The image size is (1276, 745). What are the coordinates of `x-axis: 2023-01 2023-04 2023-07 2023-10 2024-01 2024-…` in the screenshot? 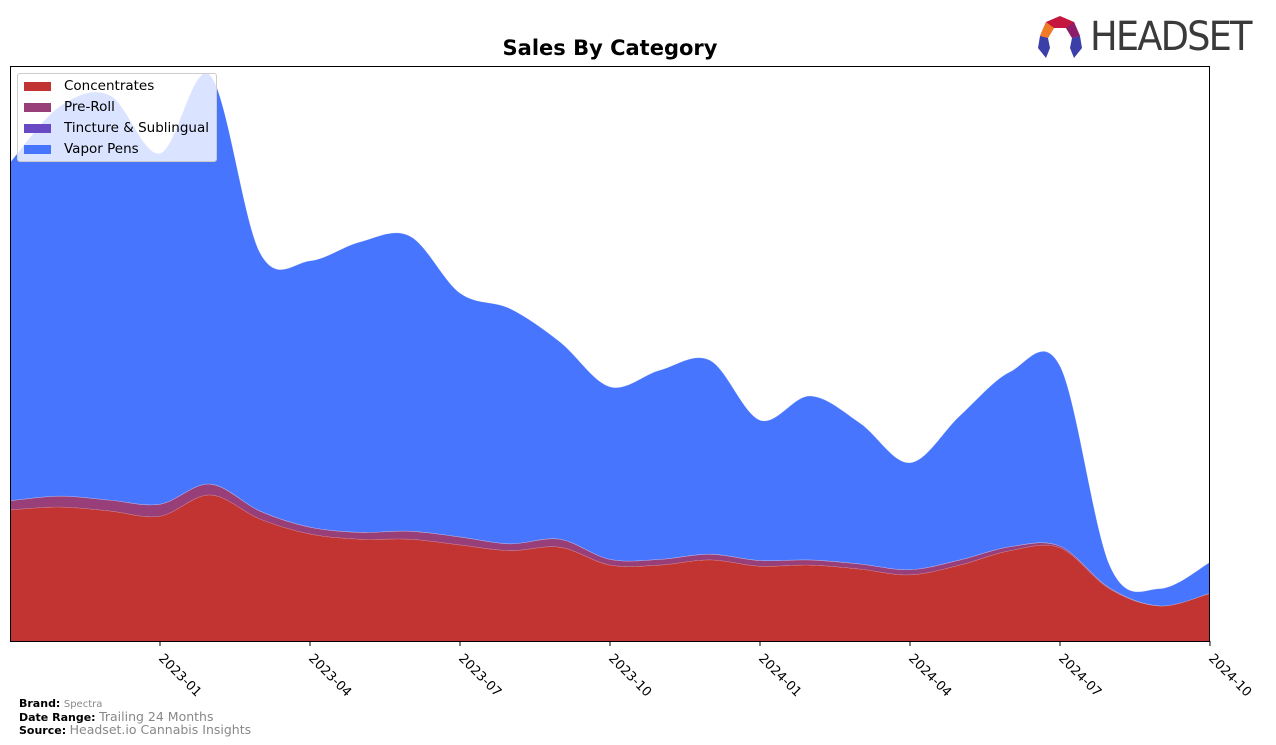 It's located at (704, 670).